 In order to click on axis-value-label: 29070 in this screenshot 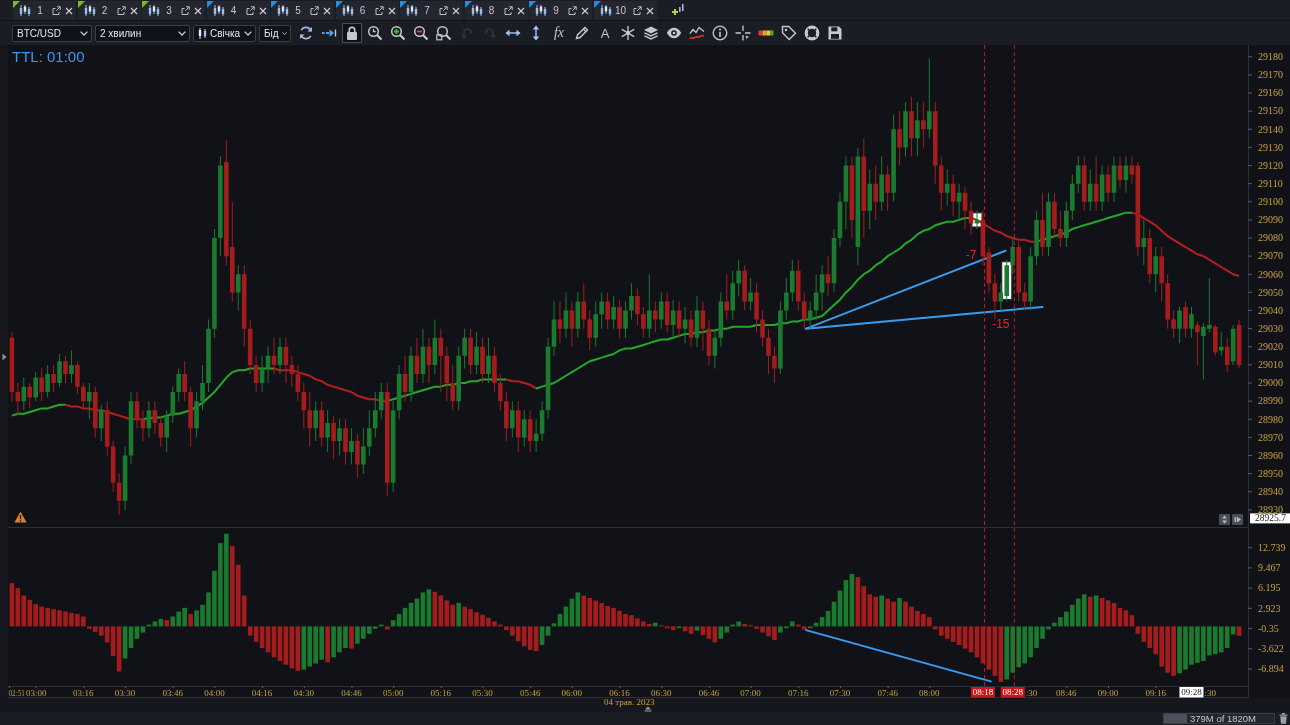, I will do `click(1270, 256)`.